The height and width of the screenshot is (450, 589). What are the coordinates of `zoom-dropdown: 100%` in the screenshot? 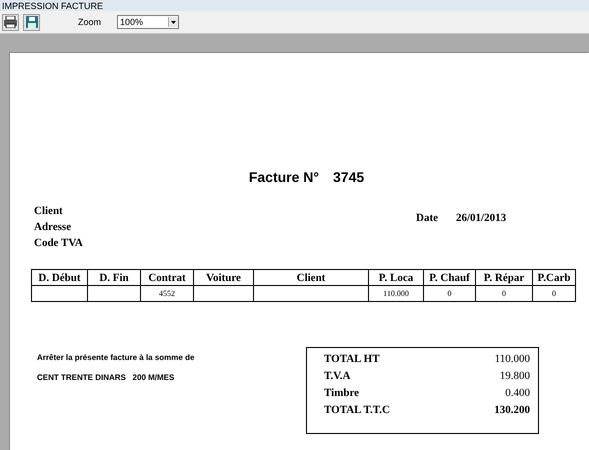 It's located at (148, 22).